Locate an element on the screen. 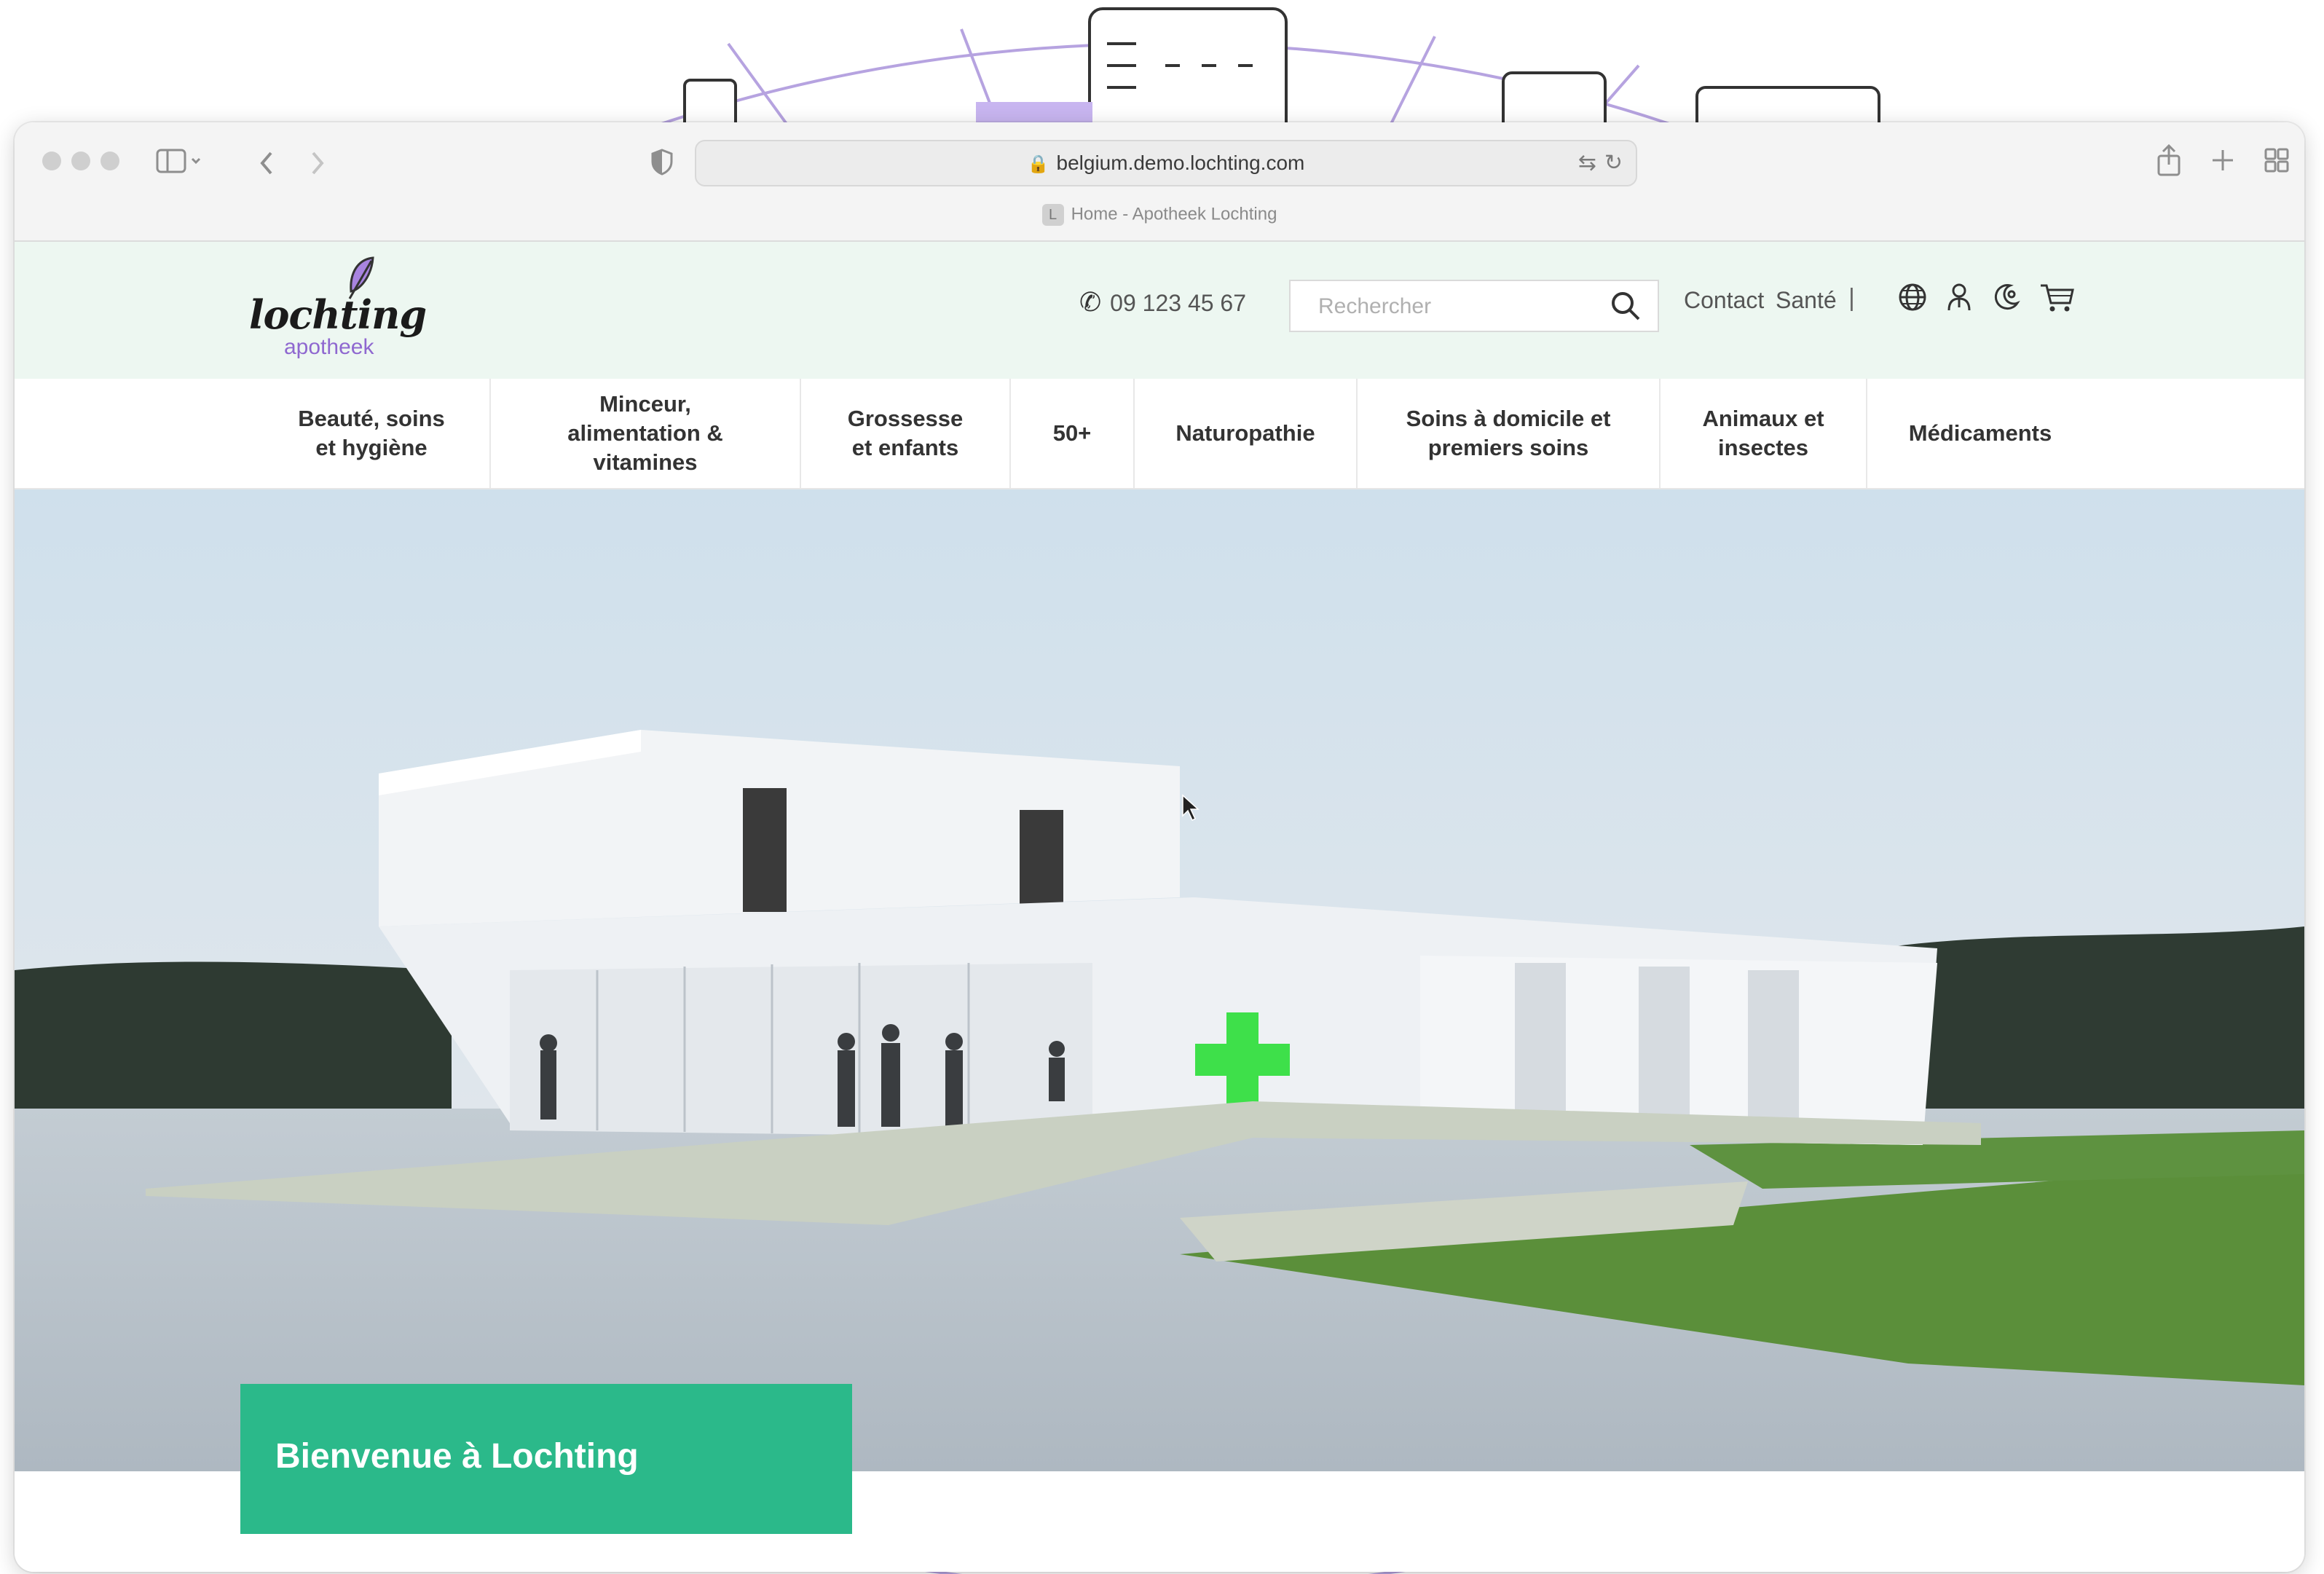 This screenshot has width=2324, height=1574. nav-item-animaux: Animaux et insectes is located at coordinates (1763, 433).